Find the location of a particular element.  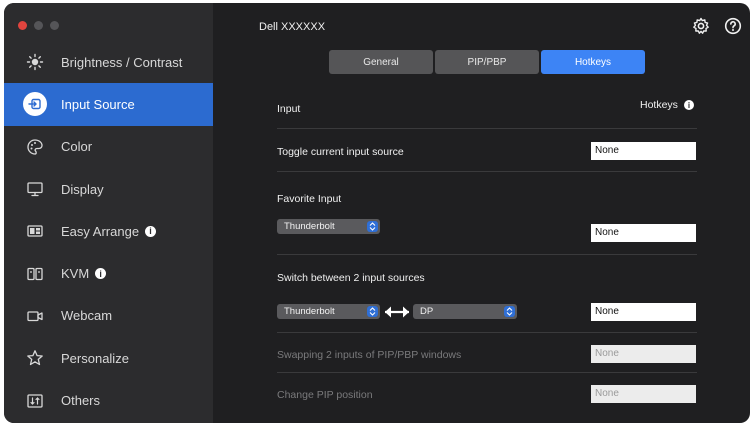

minimize-window-button is located at coordinates (38, 25).